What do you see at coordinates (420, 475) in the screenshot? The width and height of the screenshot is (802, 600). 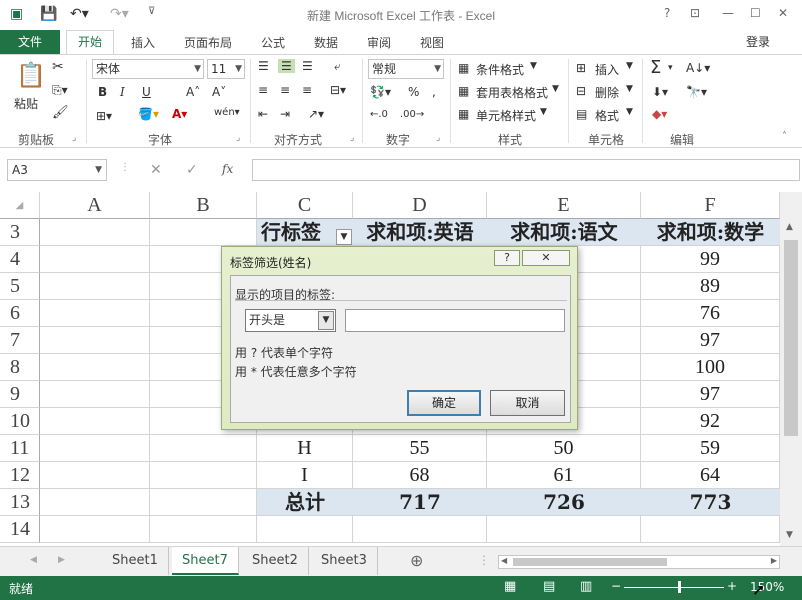 I see `pivot-data-cell: 68` at bounding box center [420, 475].